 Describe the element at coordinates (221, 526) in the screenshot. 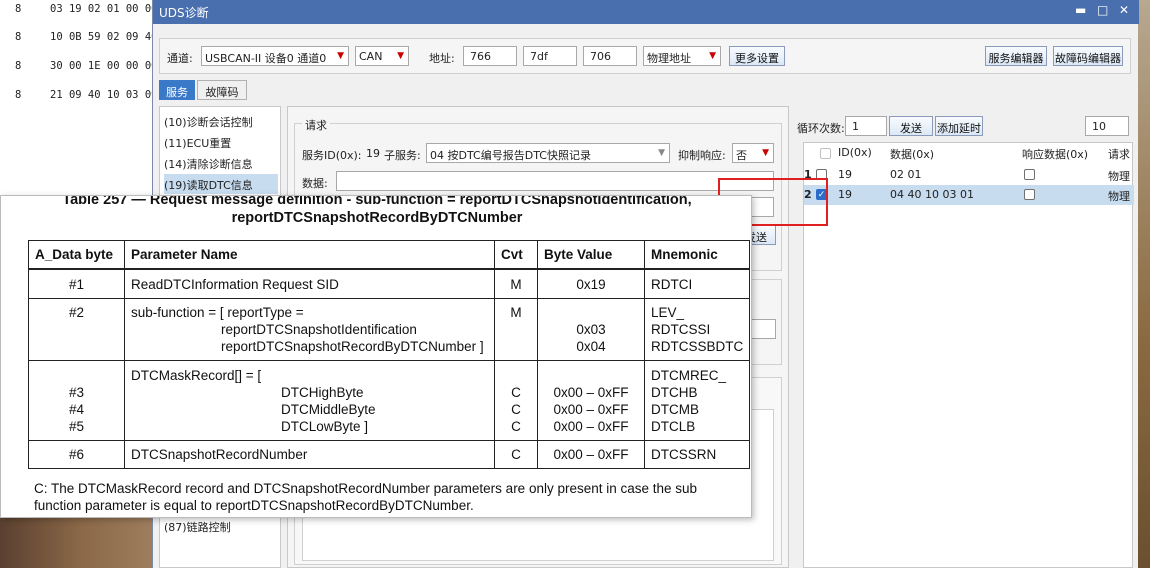

I see `service-item: (87)链路控制` at that location.